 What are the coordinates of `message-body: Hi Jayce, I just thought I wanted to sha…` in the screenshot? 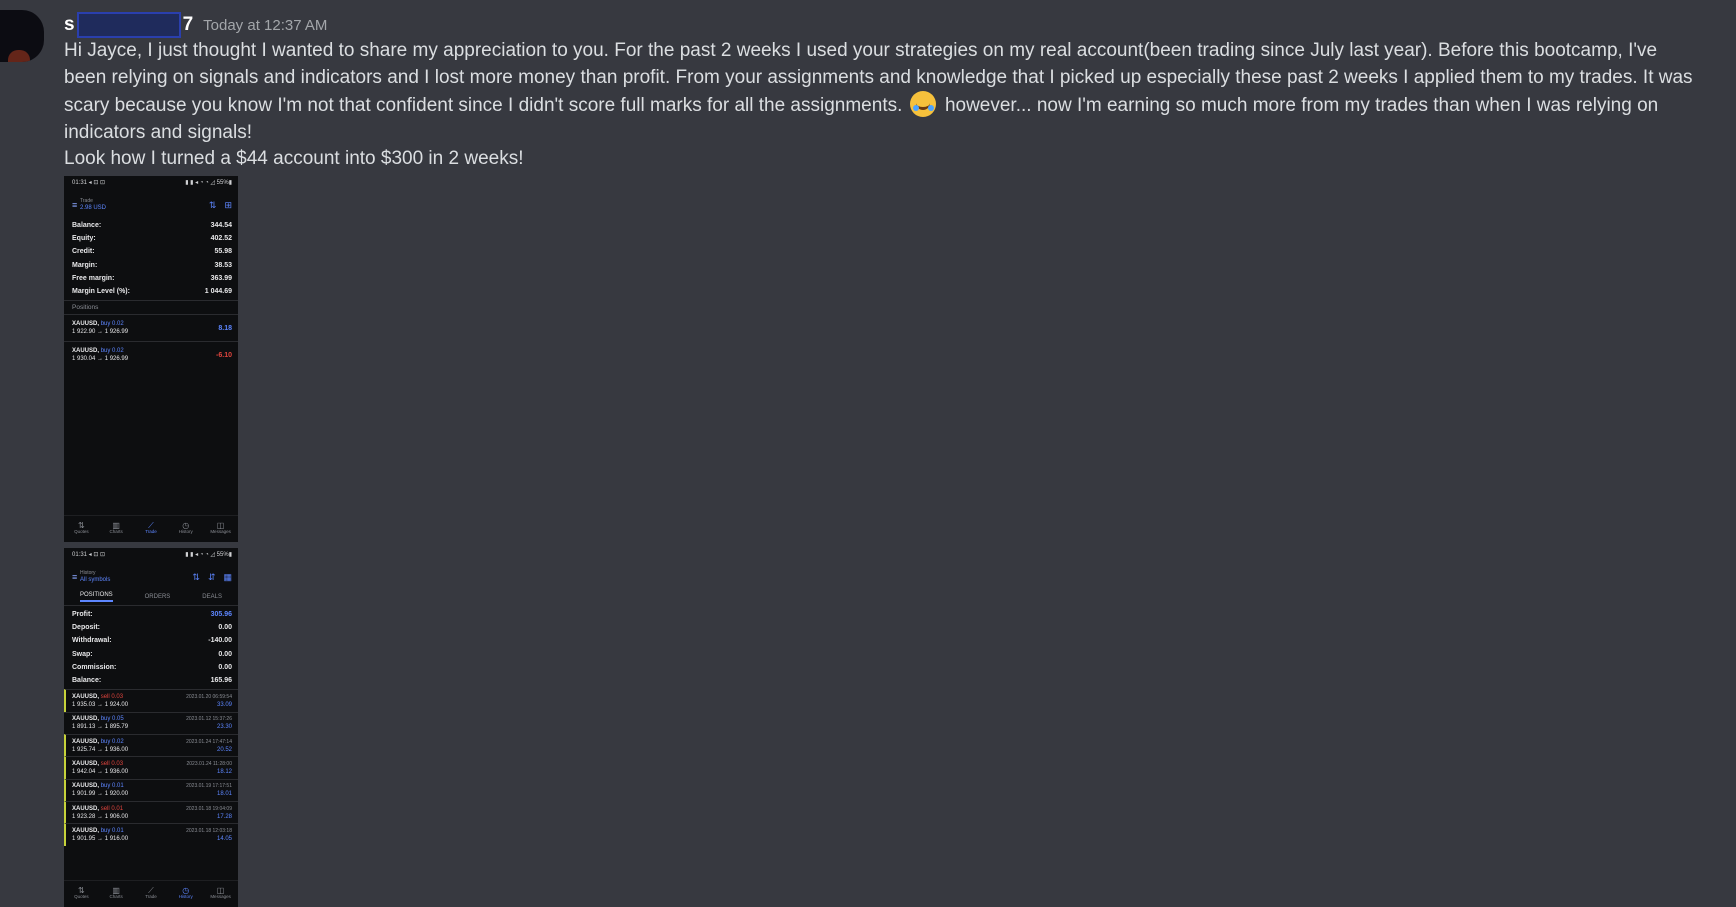 It's located at (884, 105).